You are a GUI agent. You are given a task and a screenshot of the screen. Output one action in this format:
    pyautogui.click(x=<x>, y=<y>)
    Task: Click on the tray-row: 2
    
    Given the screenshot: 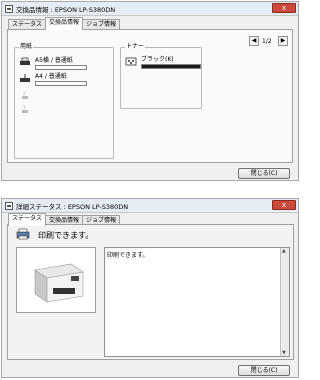 What is the action you would take?
    pyautogui.click(x=27, y=96)
    